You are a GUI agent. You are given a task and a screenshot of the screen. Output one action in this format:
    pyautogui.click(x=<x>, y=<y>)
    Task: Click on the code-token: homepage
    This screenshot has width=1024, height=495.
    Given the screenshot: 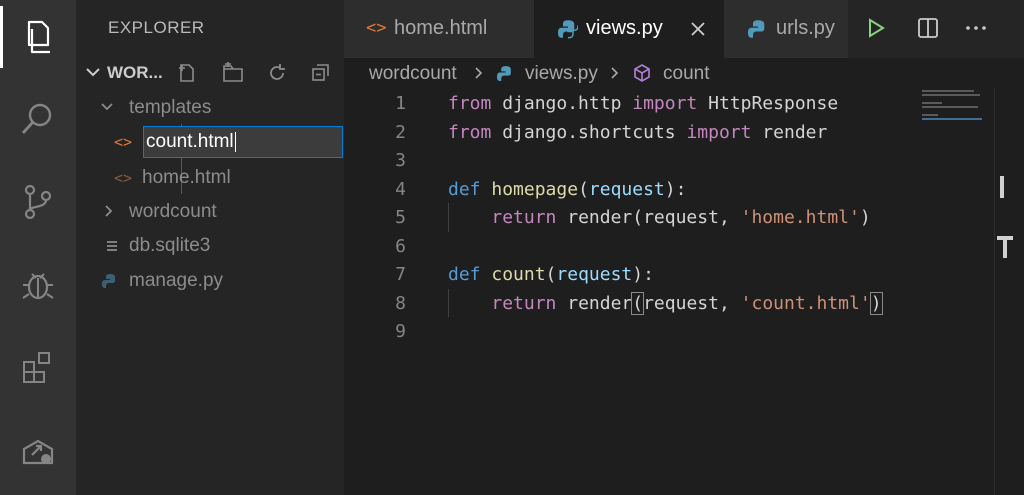 What is the action you would take?
    pyautogui.click(x=535, y=189)
    